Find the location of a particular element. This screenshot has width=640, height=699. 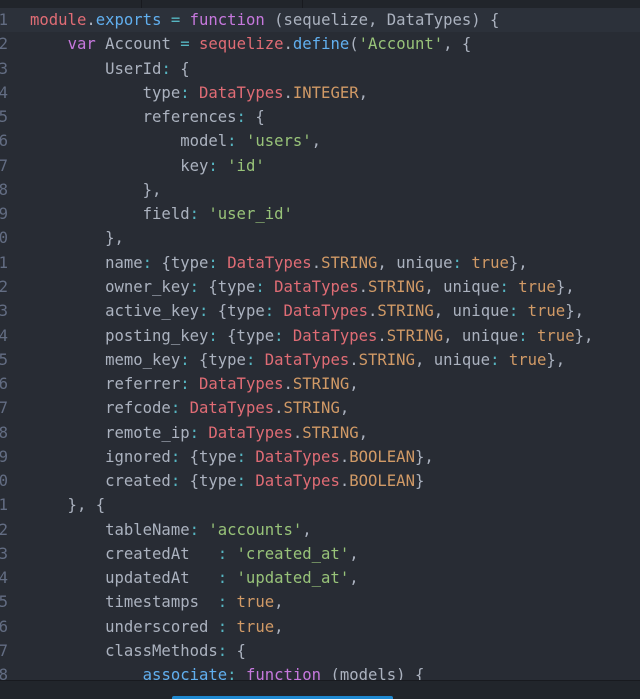

code-line: 24 updatedAt : 'updated_at', is located at coordinates (320, 578).